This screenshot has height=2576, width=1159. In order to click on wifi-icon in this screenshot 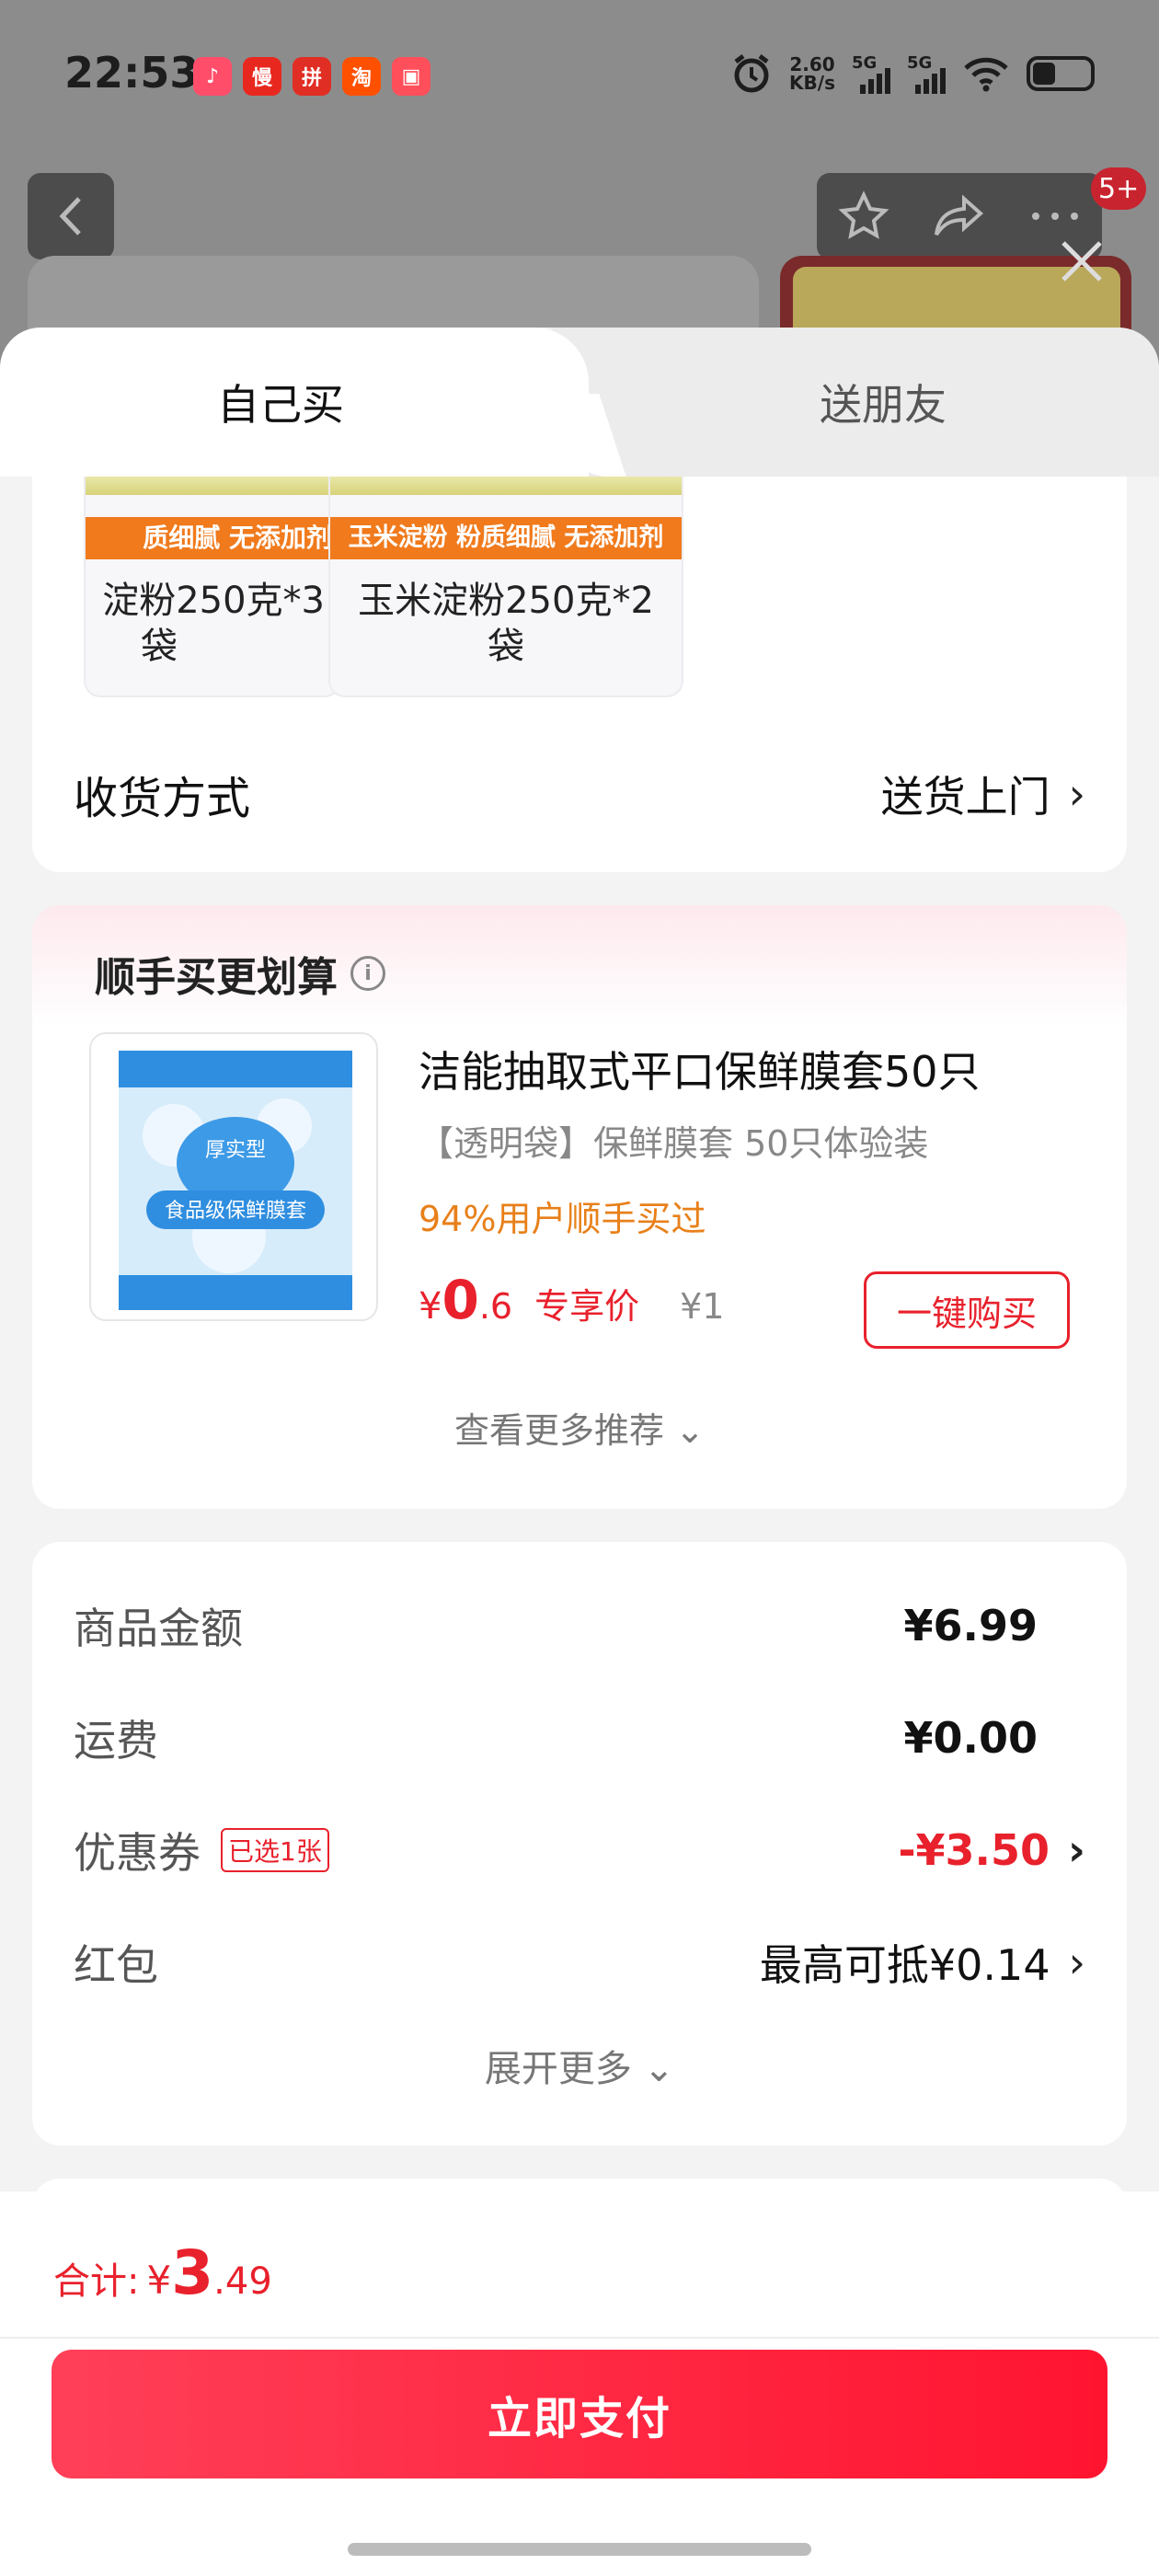, I will do `click(986, 74)`.